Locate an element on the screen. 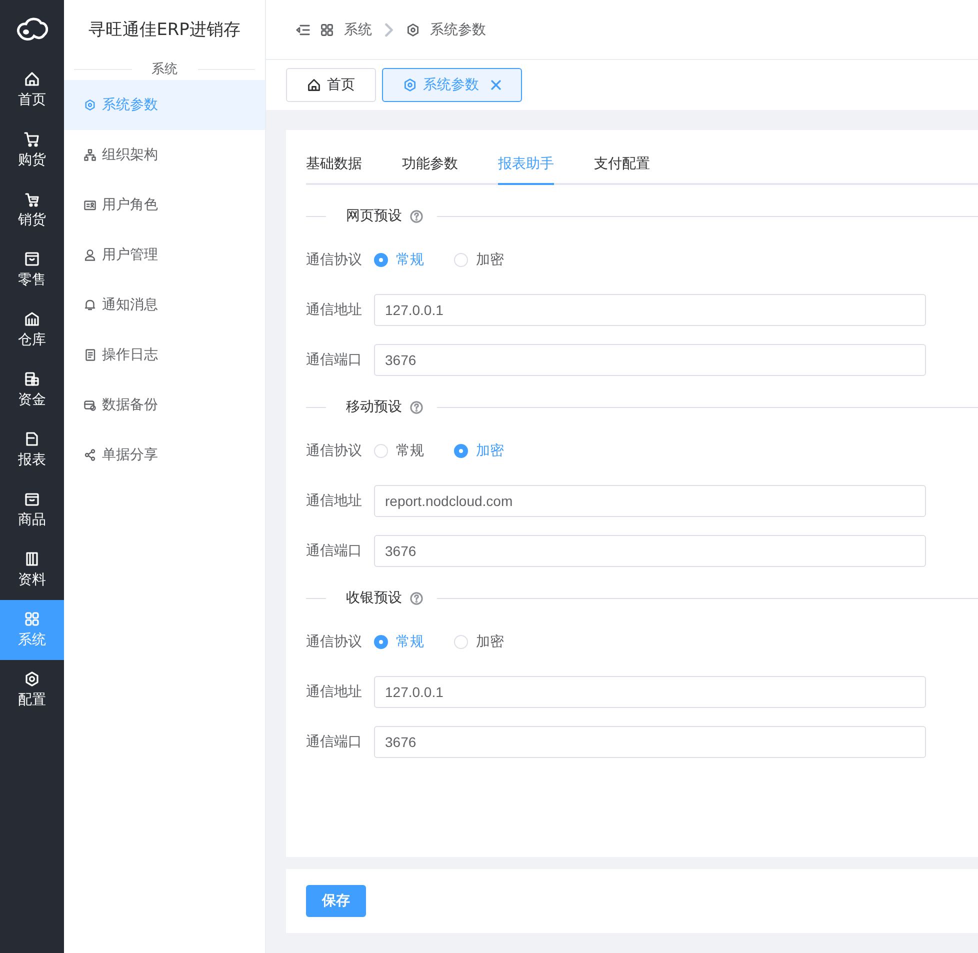 This screenshot has width=978, height=953. bag-icon is located at coordinates (32, 259).